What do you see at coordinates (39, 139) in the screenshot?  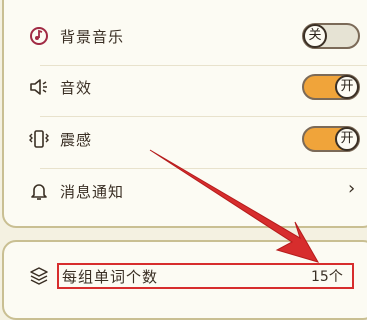 I see `vibration-icon` at bounding box center [39, 139].